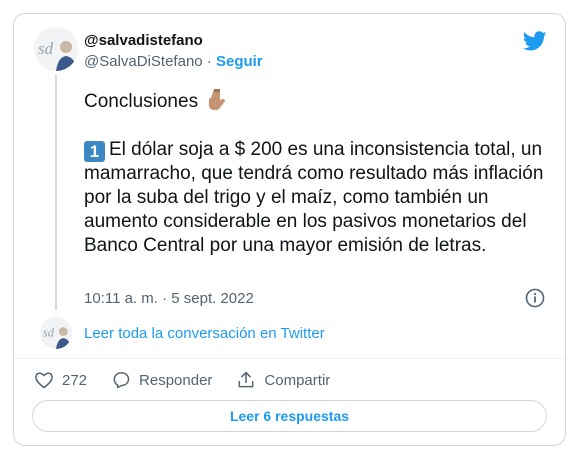 This screenshot has height=460, width=582. What do you see at coordinates (535, 41) in the screenshot?
I see `twitter-bird-icon` at bounding box center [535, 41].